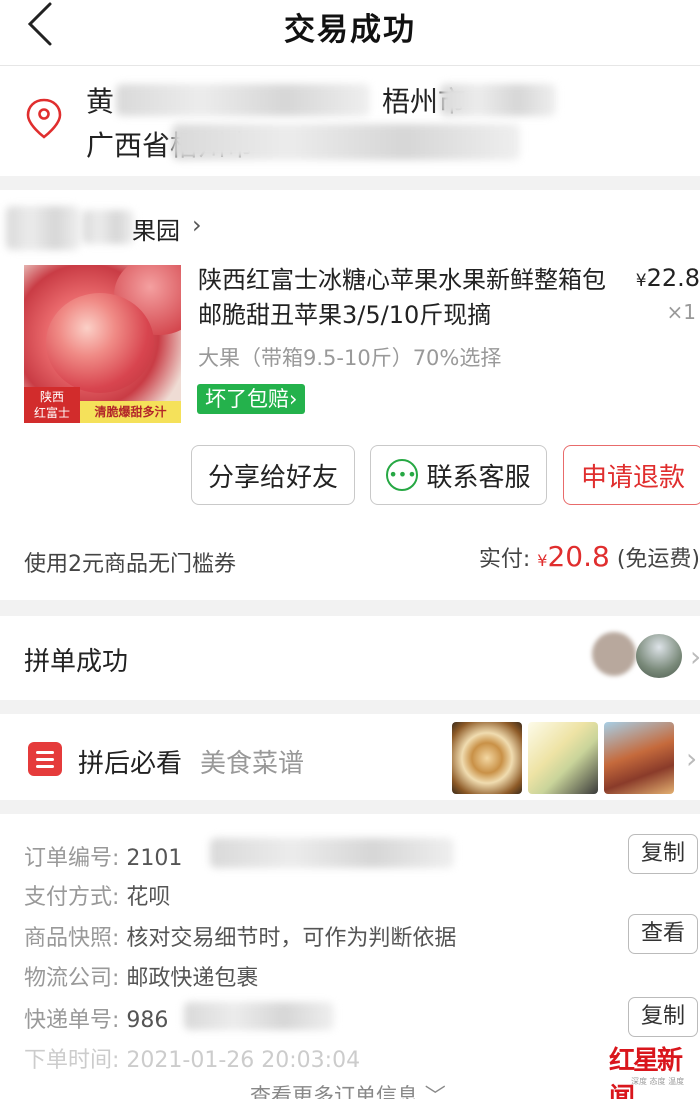  What do you see at coordinates (130, 764) in the screenshot?
I see `recipe-title: 拼后必看` at bounding box center [130, 764].